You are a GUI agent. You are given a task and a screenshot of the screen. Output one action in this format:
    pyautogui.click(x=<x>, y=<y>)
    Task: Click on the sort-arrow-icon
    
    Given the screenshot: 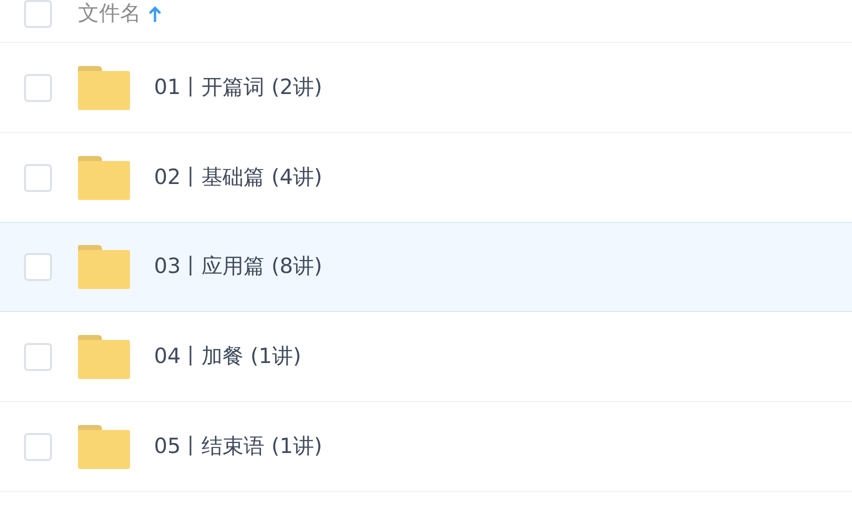 What is the action you would take?
    pyautogui.click(x=155, y=14)
    